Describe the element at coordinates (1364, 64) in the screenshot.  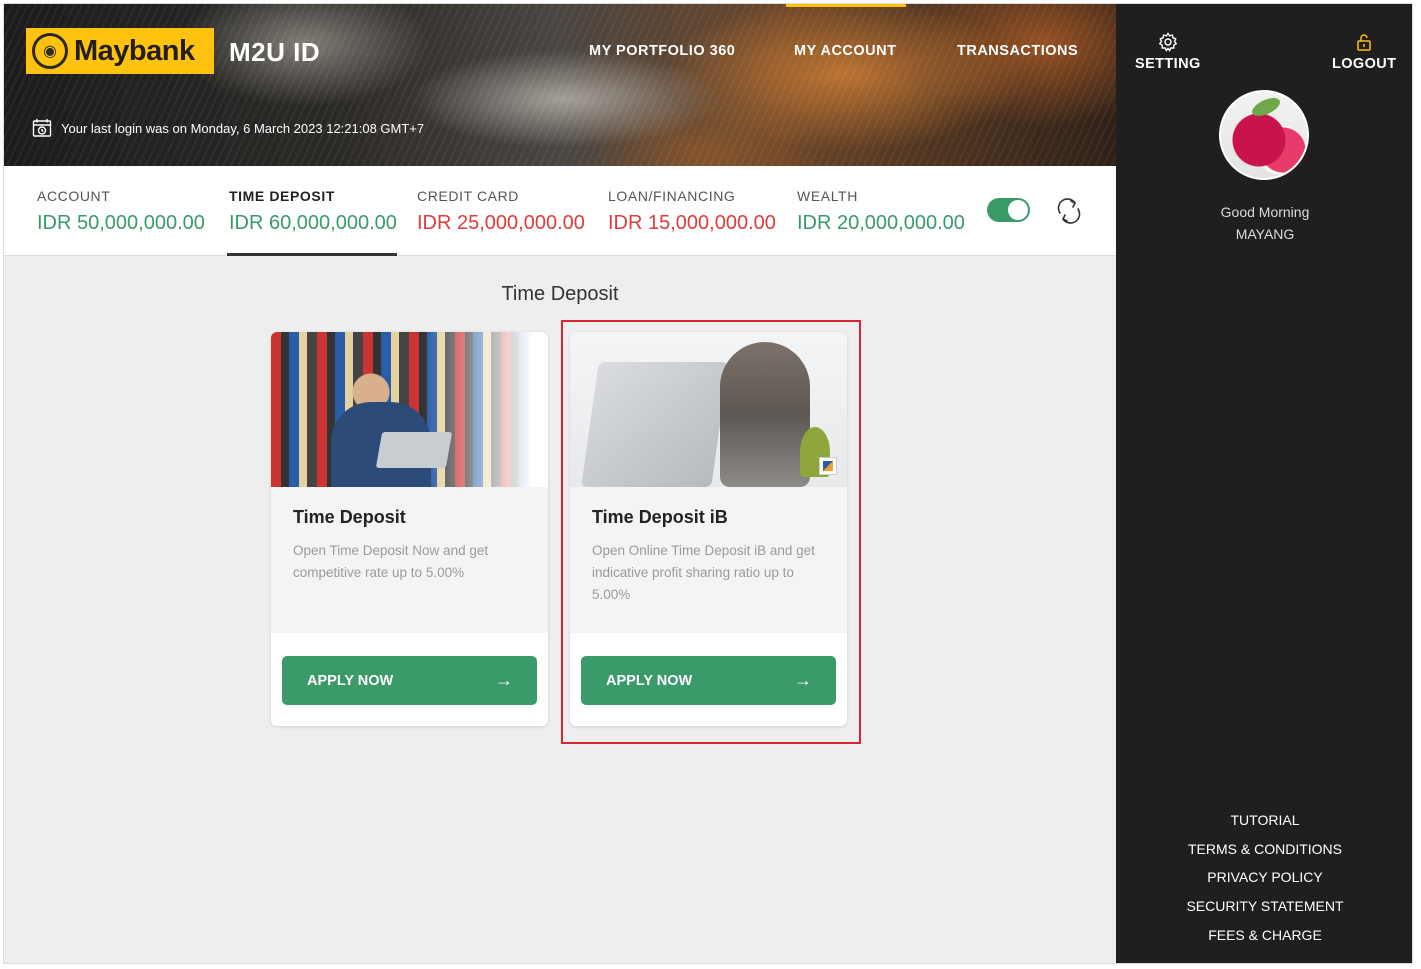
I see `logout-label: LOGOUT` at that location.